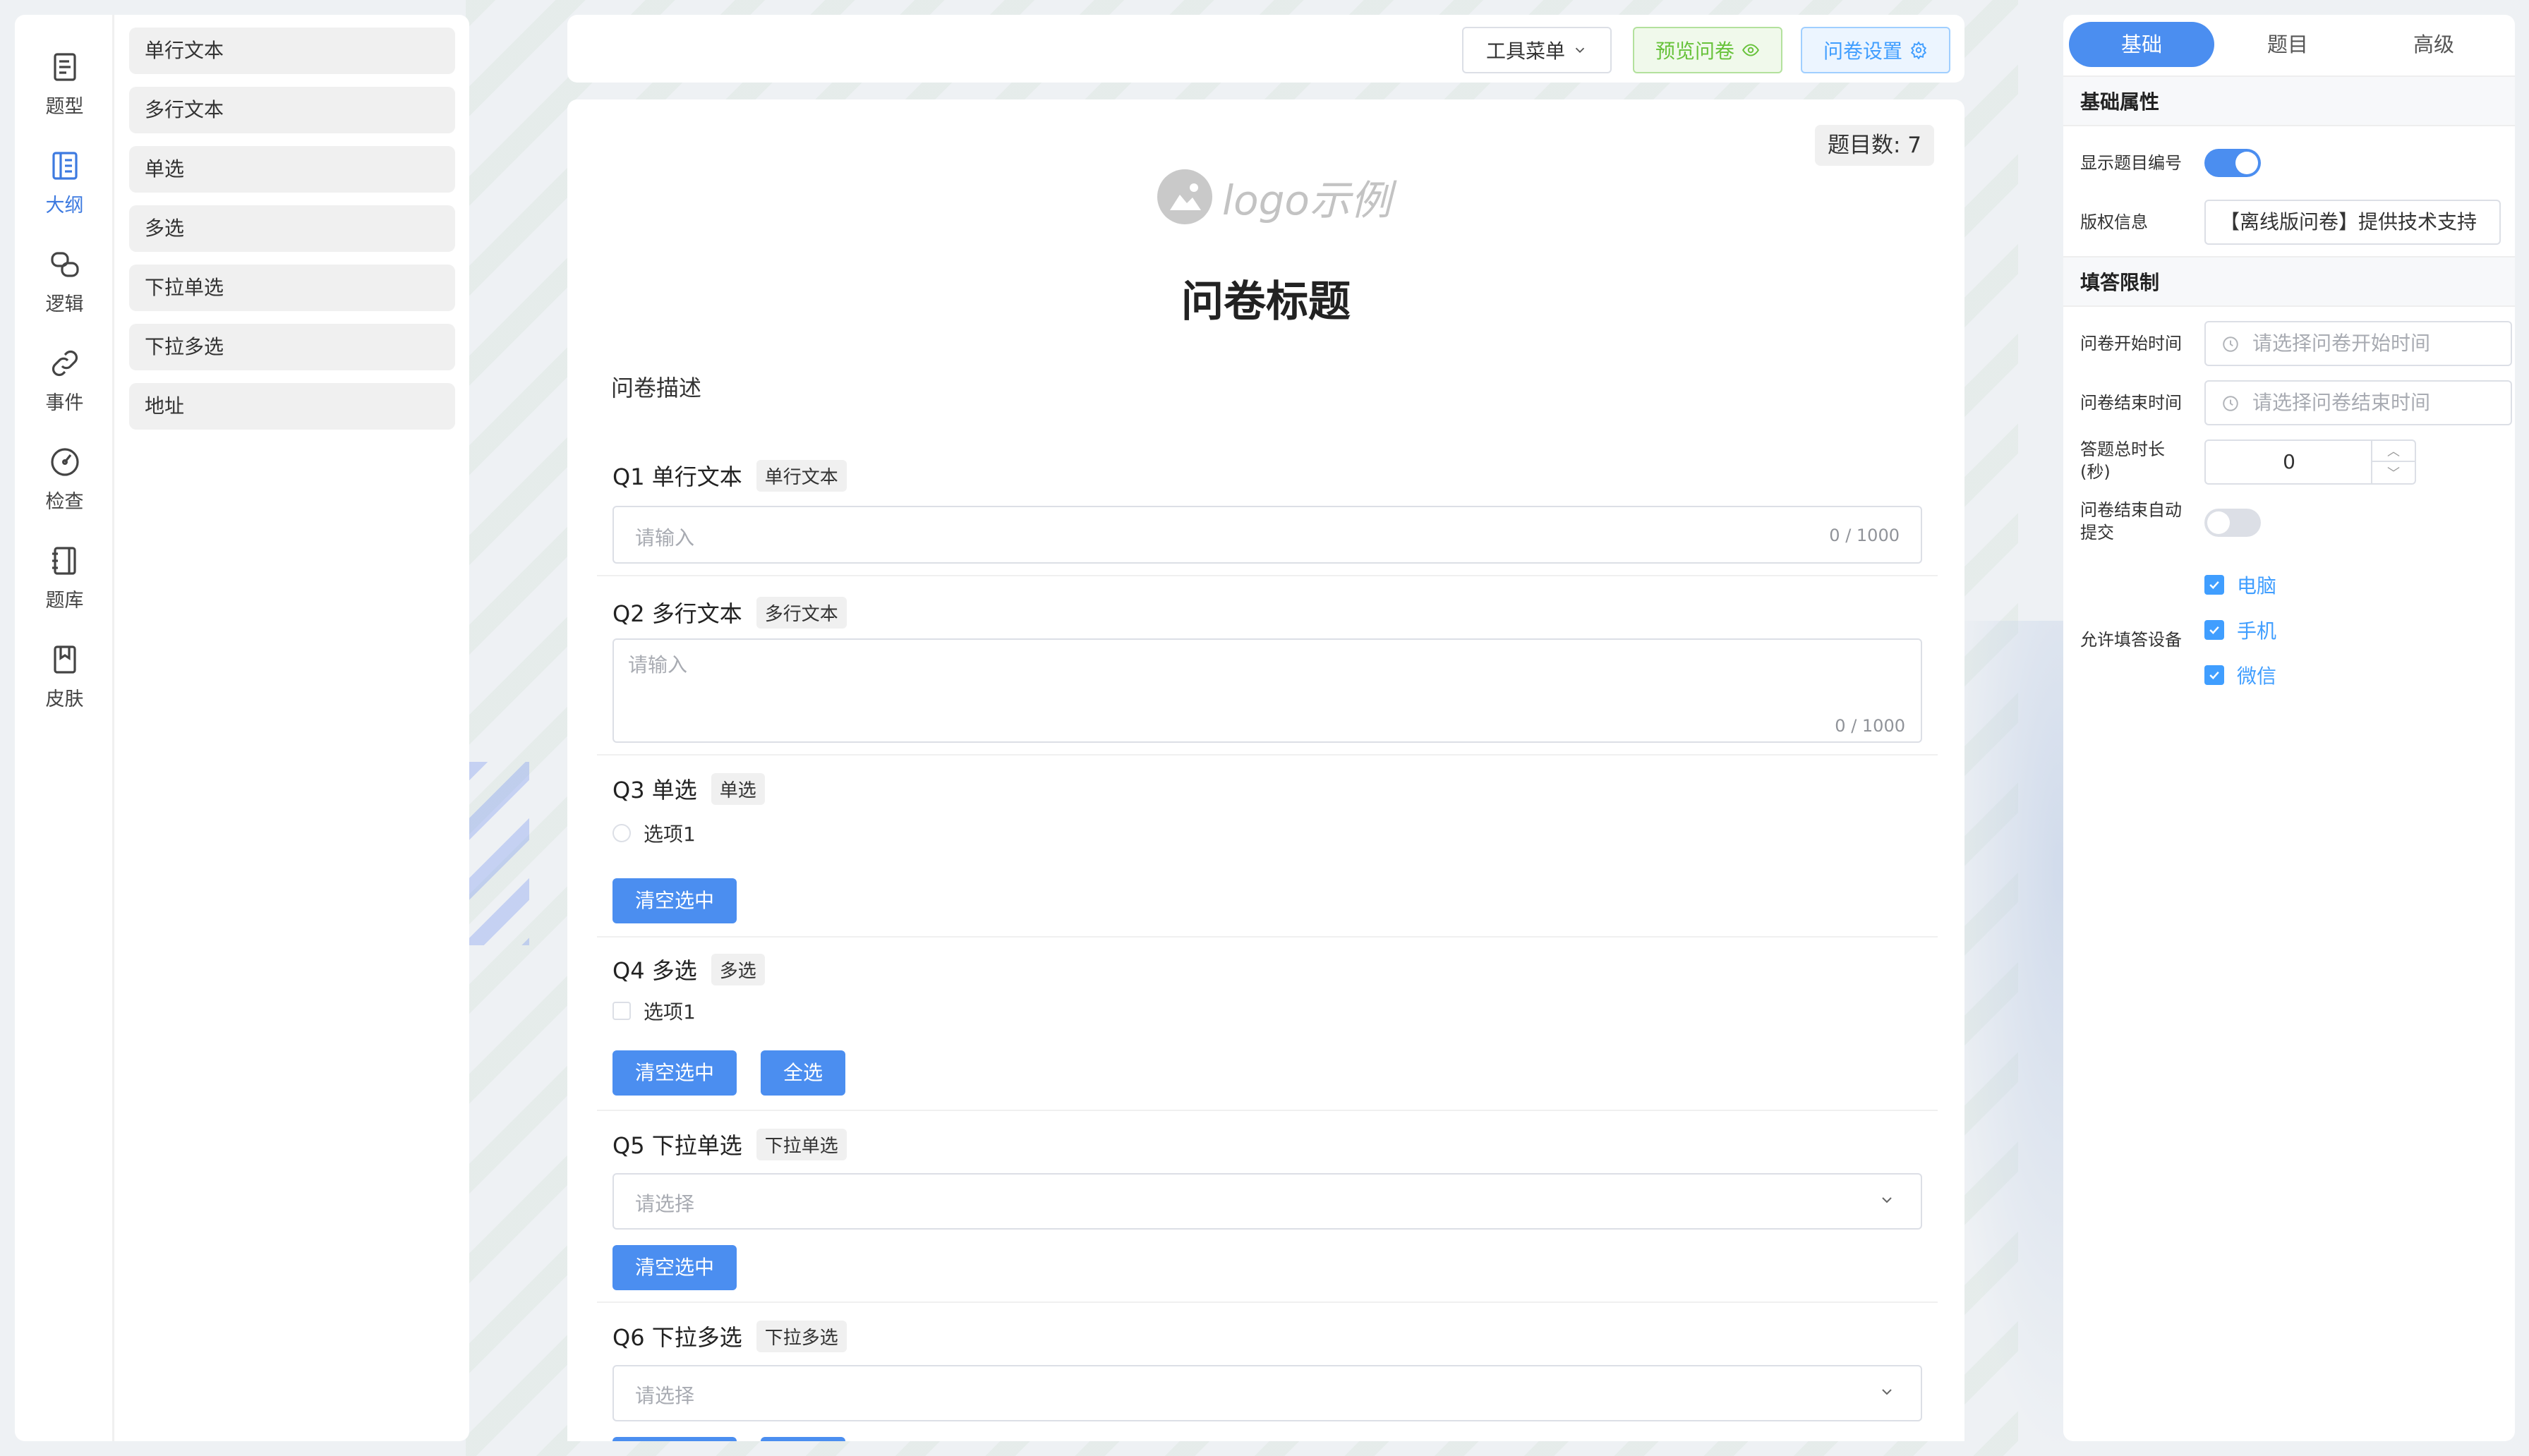  I want to click on icon-nav: 题型 大纲 逻辑 事件 检查 题库 皮肤, so click(64, 728).